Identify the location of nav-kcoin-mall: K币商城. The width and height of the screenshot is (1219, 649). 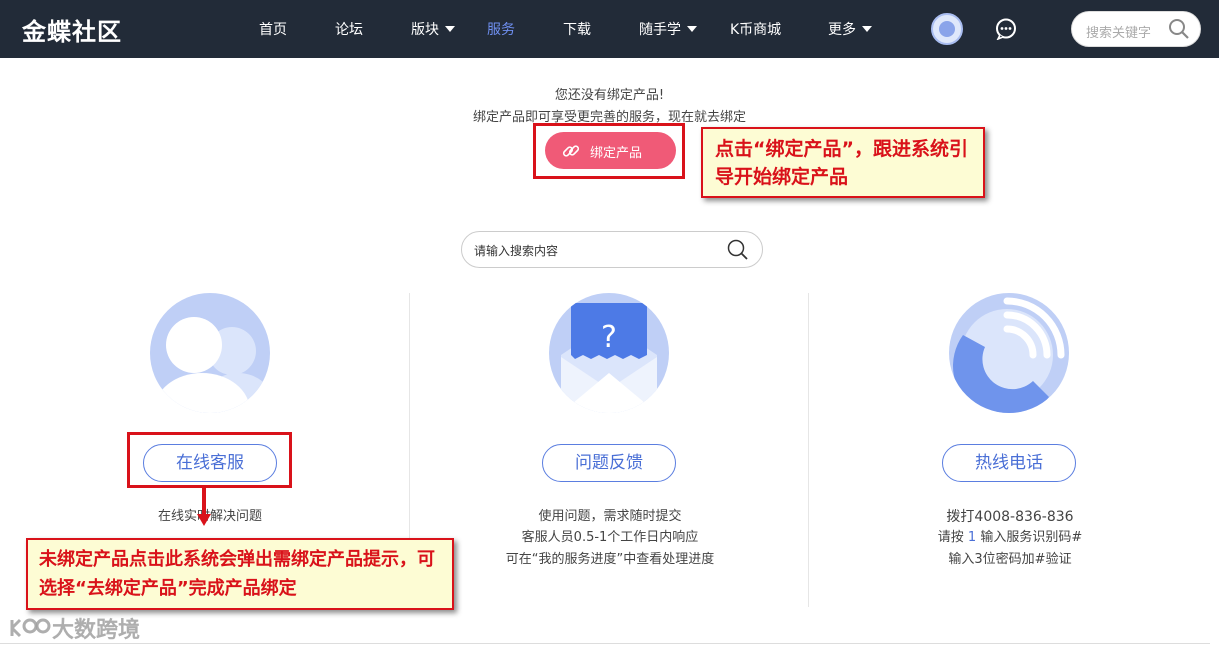
(755, 29).